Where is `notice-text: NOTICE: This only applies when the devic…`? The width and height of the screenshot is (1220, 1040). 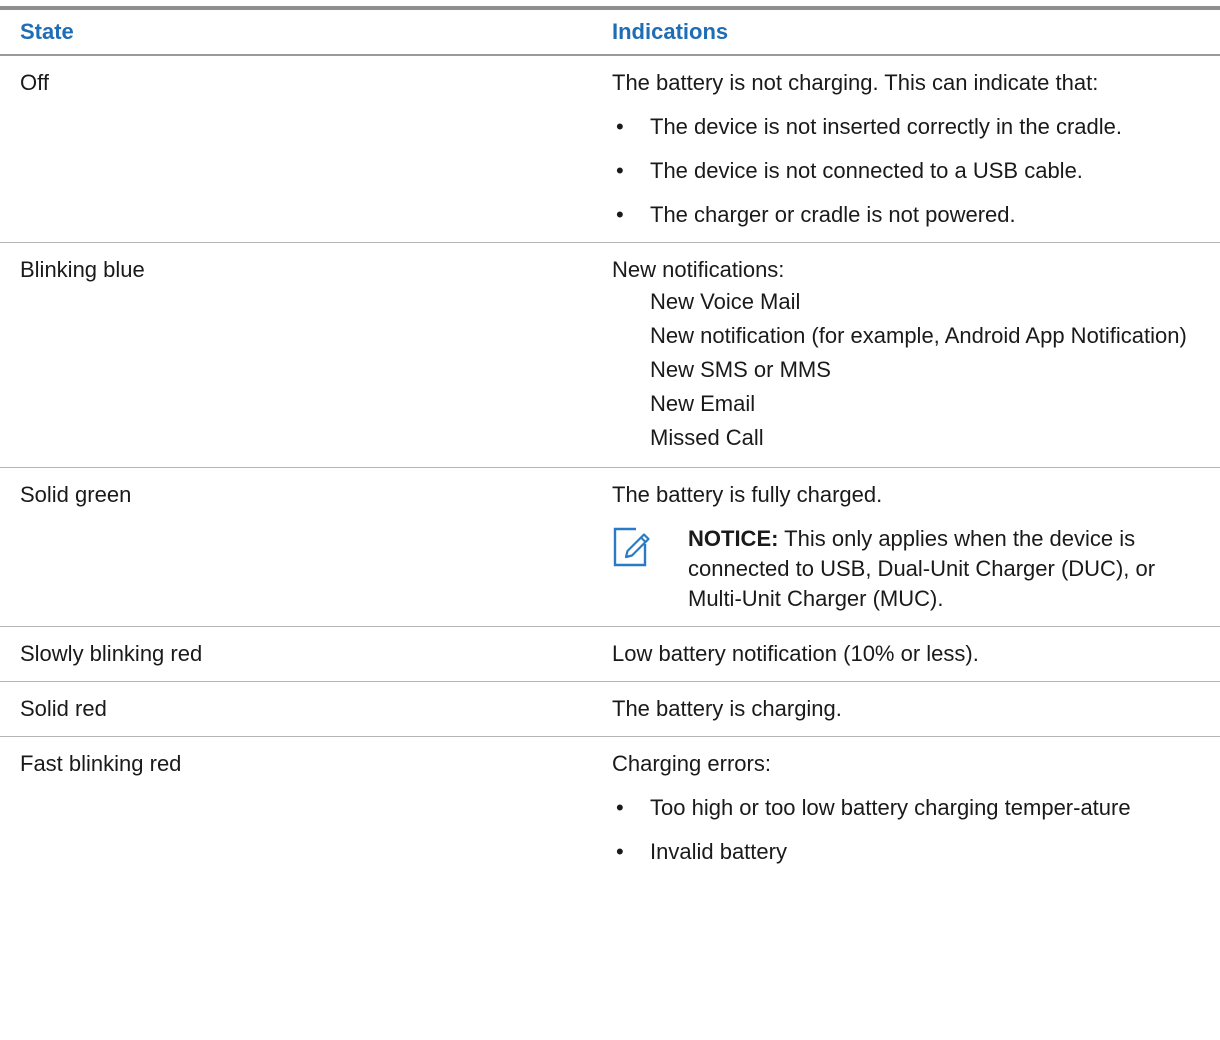 notice-text: NOTICE: This only applies when the devic… is located at coordinates (944, 569).